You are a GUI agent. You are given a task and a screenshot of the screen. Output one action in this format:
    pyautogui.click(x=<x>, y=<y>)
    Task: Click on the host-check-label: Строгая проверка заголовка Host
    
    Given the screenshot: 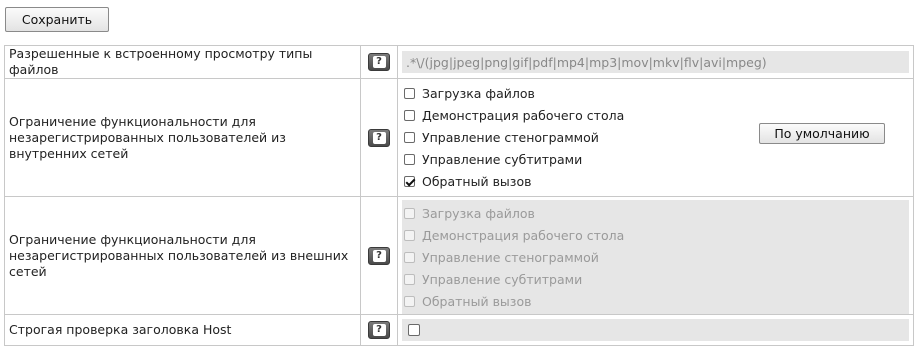 What is the action you would take?
    pyautogui.click(x=182, y=330)
    